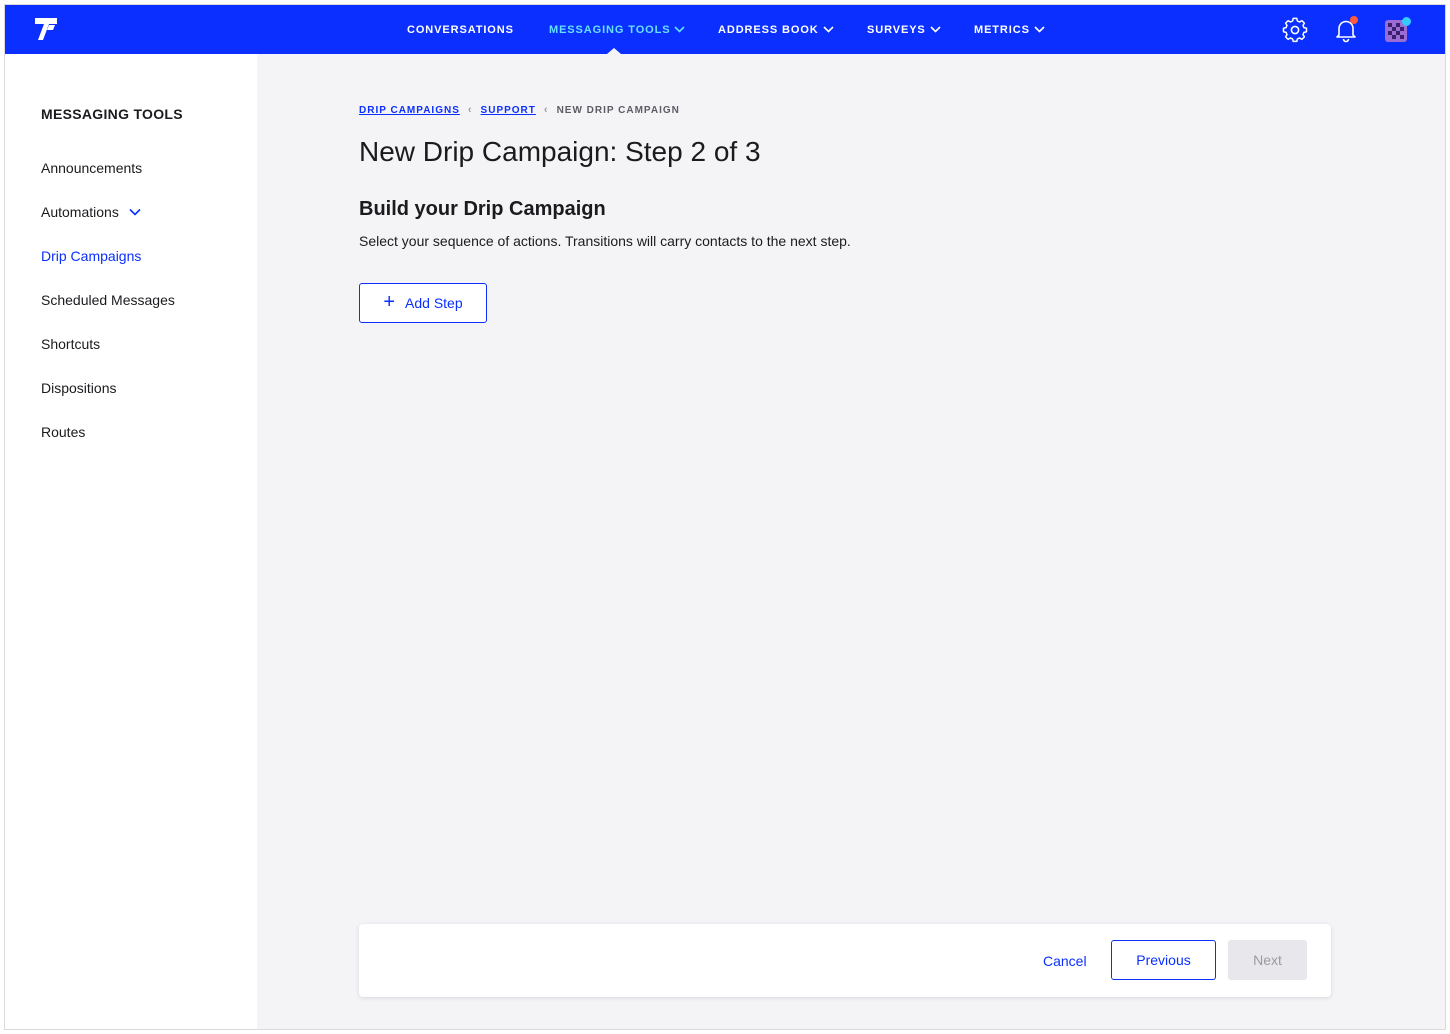  Describe the element at coordinates (610, 29) in the screenshot. I see `nav-messaging-tools-label: MESSAGING TOOLS` at that location.